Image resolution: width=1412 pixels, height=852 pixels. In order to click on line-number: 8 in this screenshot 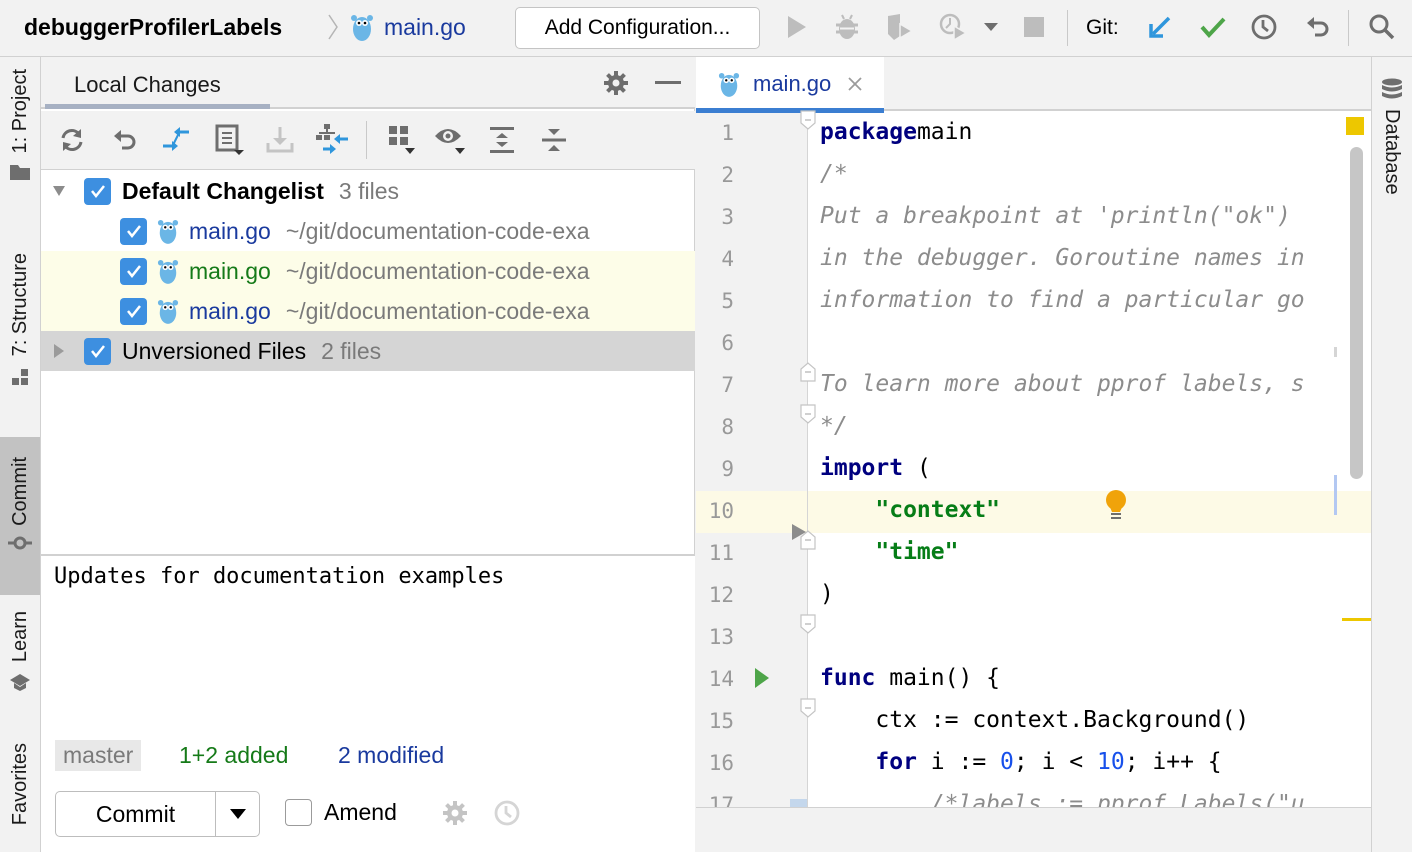, I will do `click(715, 427)`.